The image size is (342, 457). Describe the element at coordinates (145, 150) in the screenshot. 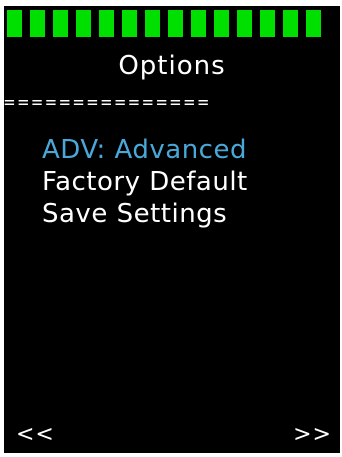

I see `menu-item-advanced: ADV: Advanced` at that location.